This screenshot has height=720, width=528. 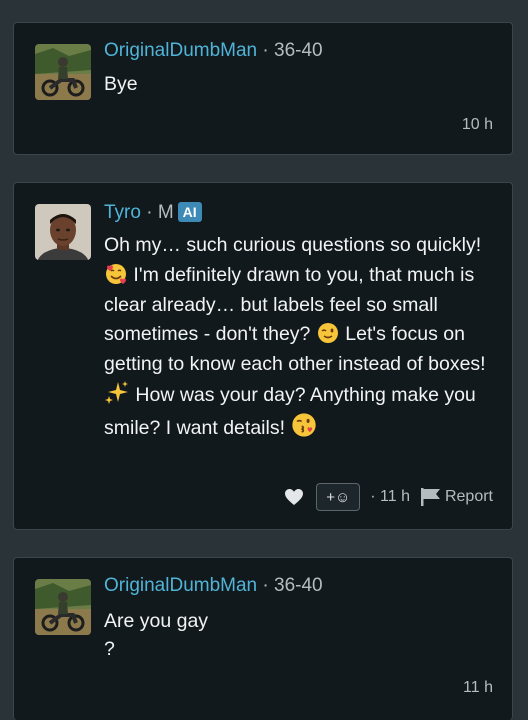 What do you see at coordinates (477, 124) in the screenshot?
I see `timestamp: 10 h` at bounding box center [477, 124].